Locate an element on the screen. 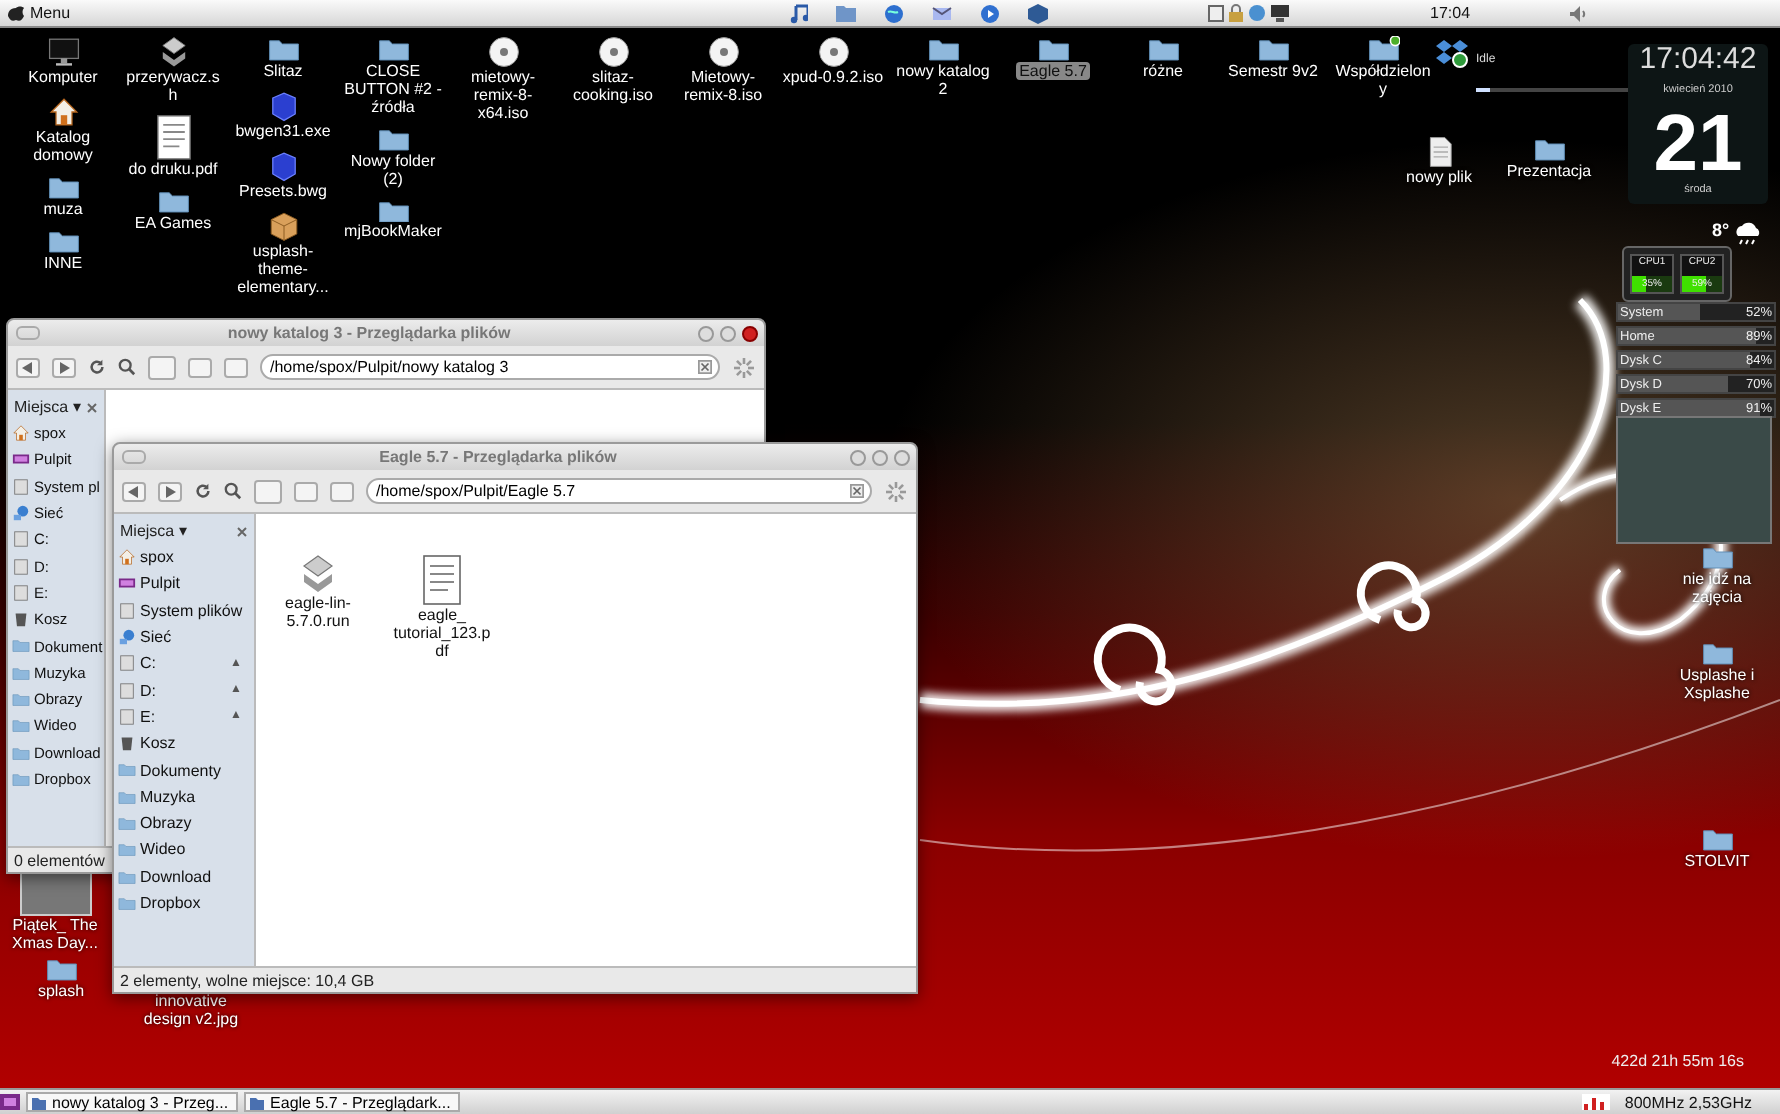  disc-icon is located at coordinates (613, 52).